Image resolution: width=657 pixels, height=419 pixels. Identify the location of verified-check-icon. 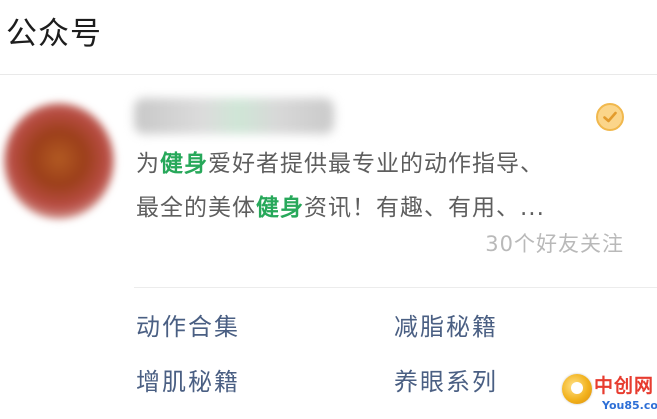
(610, 117).